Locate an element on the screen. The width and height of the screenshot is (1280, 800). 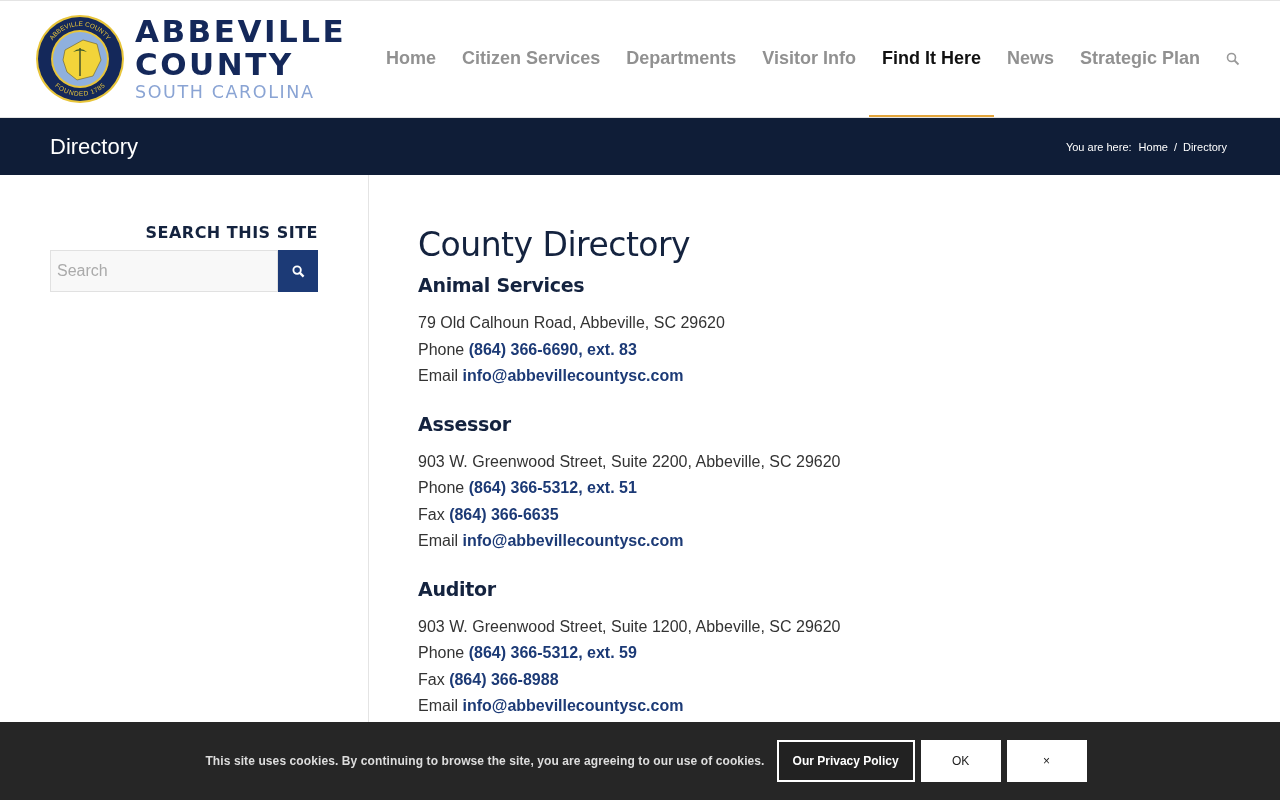
page-title: Directory is located at coordinates (94, 146).